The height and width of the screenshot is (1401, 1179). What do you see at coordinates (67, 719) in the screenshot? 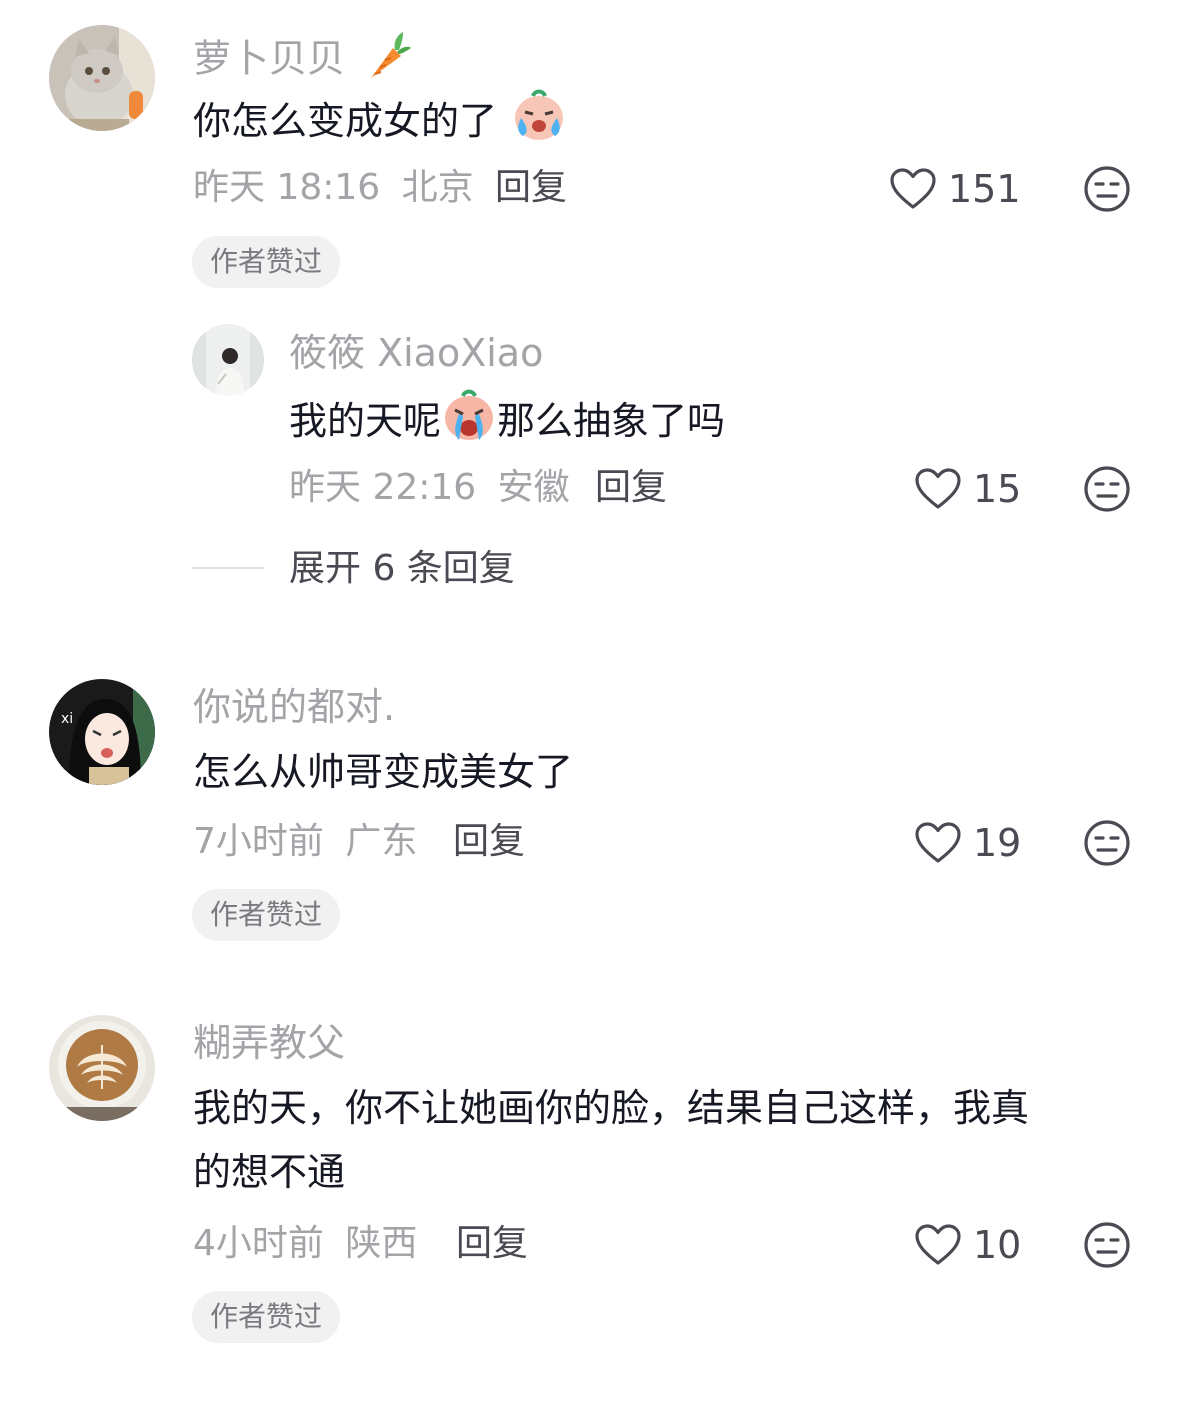
I see `svg-text: xi` at bounding box center [67, 719].